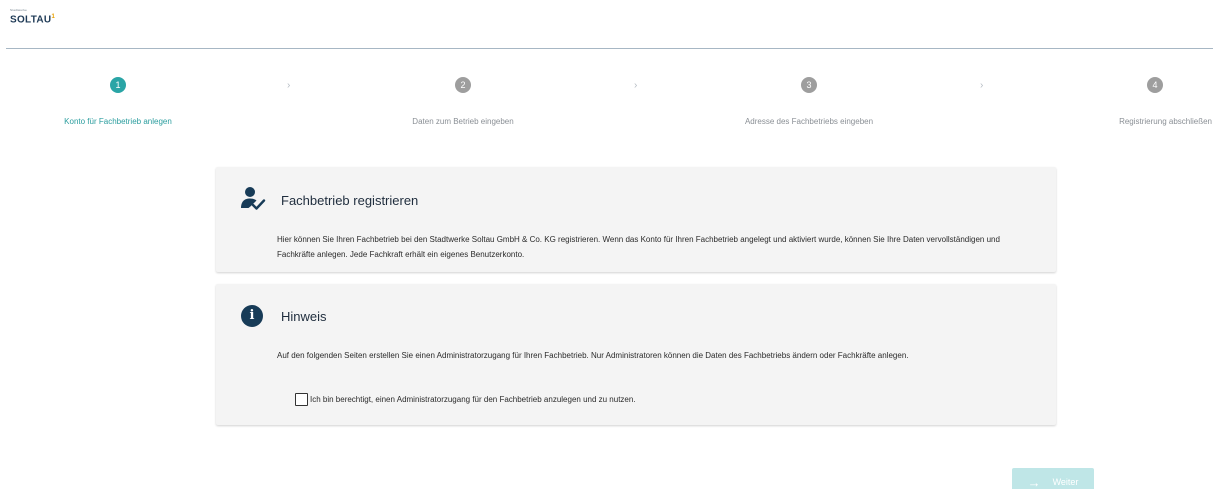 The height and width of the screenshot is (489, 1213). I want to click on logo: Stadtwerke SOLTAU1, so click(32, 16).